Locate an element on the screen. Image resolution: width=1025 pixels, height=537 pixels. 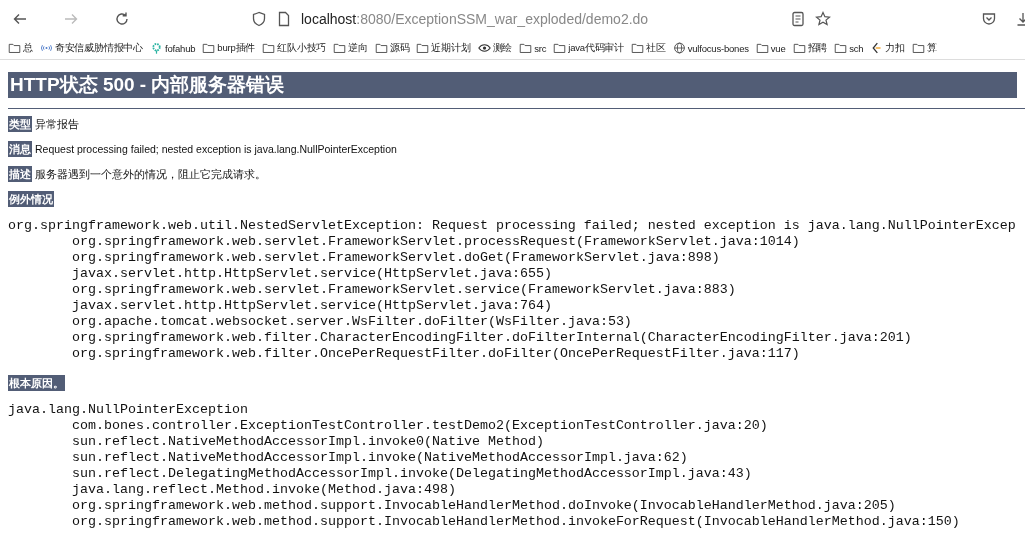
bookmark: 社区 is located at coordinates (648, 48).